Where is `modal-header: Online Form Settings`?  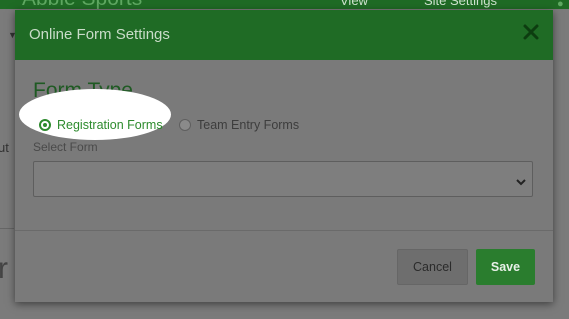
modal-header: Online Form Settings is located at coordinates (284, 35).